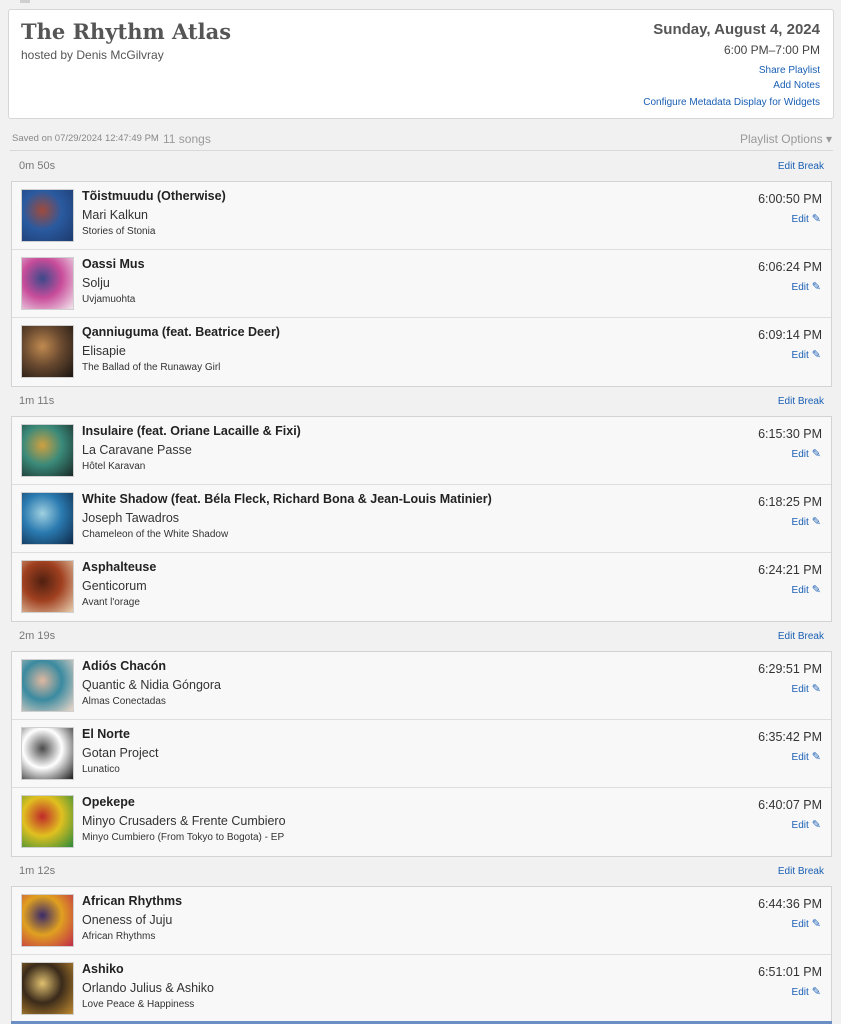 This screenshot has width=841, height=1024. I want to click on saved-timestamp: Saved on 07/29/2024 12:47:49 PM, so click(85, 138).